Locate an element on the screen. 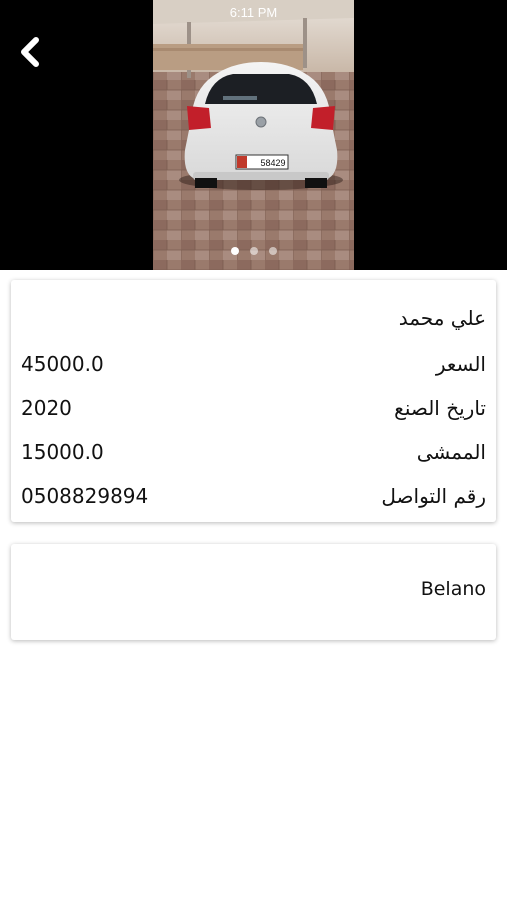 The height and width of the screenshot is (900, 507). owner-name: علي محمد is located at coordinates (442, 318).